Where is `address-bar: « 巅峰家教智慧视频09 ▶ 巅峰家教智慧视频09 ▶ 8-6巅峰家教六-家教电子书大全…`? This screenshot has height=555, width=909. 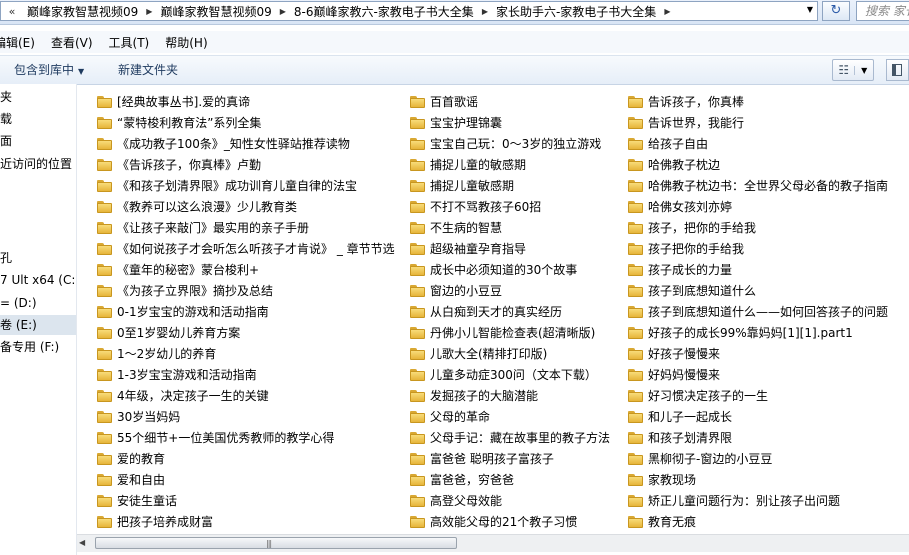
address-bar: « 巅峰家教智慧视频09 ▶ 巅峰家教智慧视频09 ▶ 8-6巅峰家教六-家教电子书大全… is located at coordinates (409, 11).